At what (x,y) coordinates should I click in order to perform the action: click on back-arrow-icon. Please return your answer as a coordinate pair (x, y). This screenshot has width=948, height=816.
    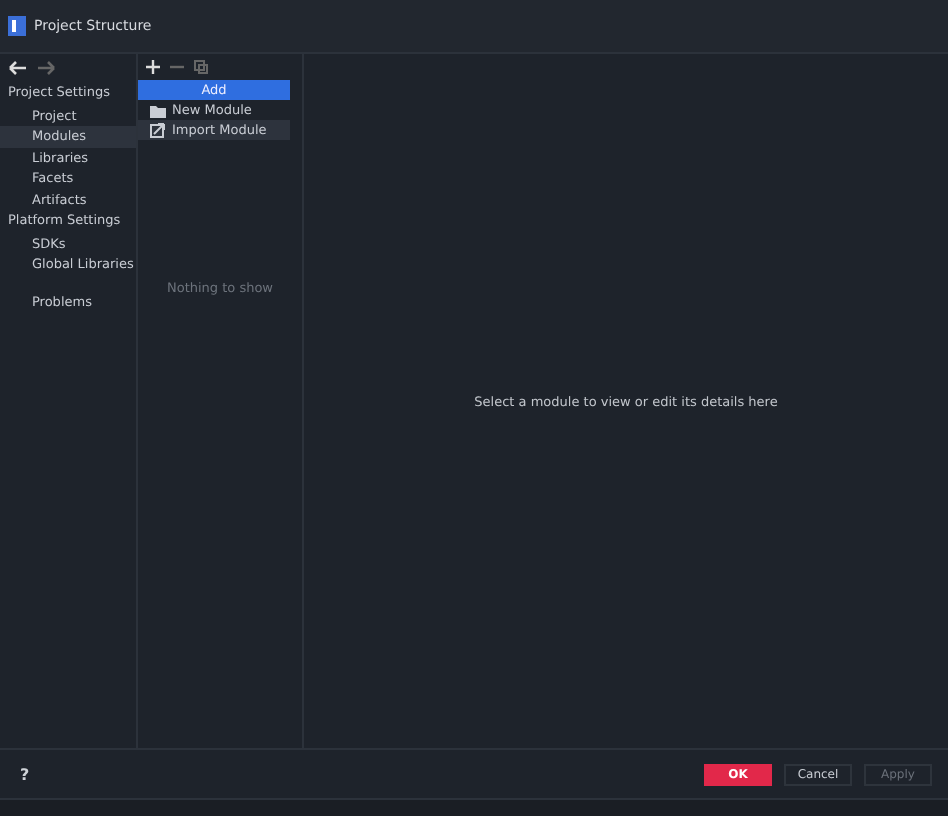
    Looking at the image, I should click on (17, 68).